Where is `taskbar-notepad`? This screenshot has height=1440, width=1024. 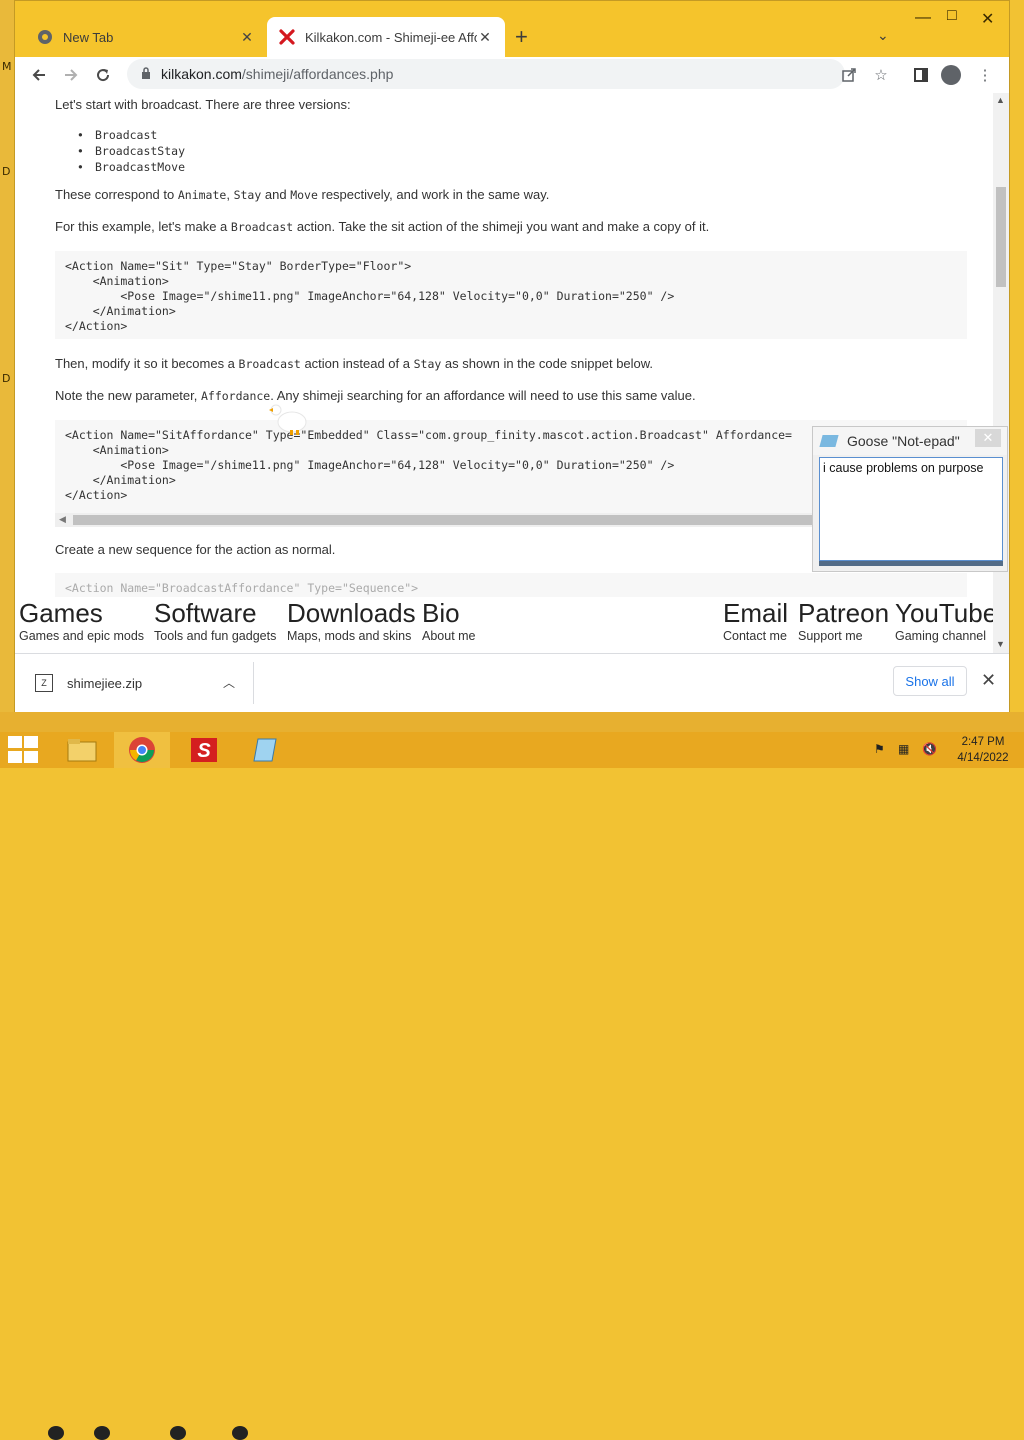 taskbar-notepad is located at coordinates (266, 750).